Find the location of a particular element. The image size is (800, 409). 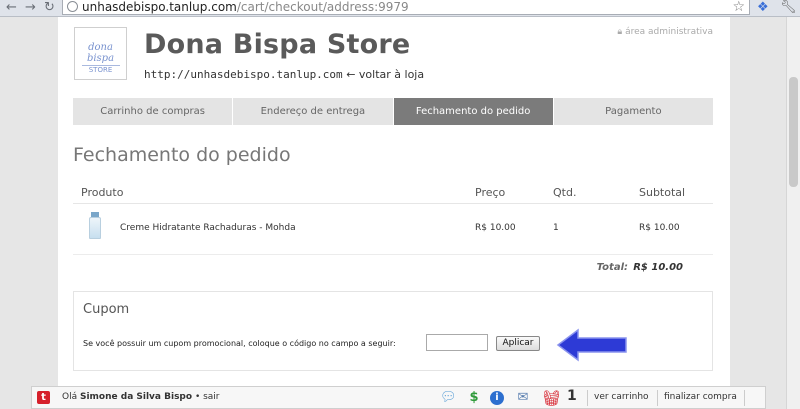

chat-icon: 💬︎ is located at coordinates (448, 398).